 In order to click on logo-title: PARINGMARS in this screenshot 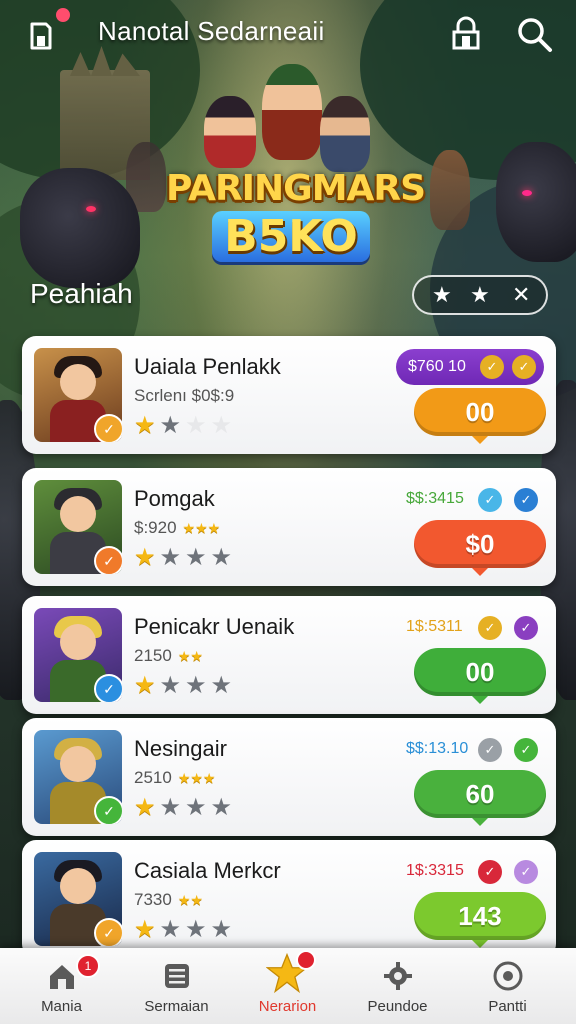, I will do `click(296, 188)`.